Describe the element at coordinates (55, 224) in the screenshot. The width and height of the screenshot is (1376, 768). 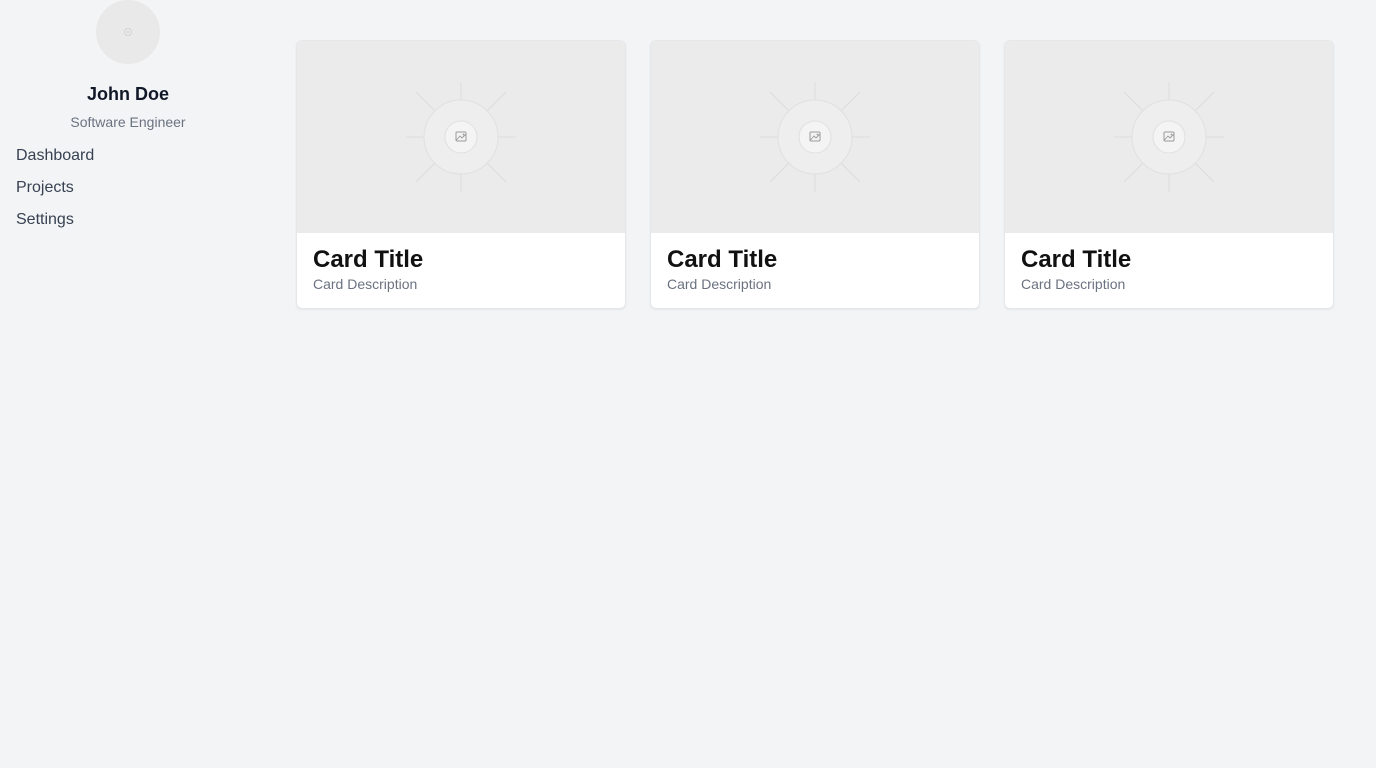
I see `nav-item-settings: Settings` at that location.